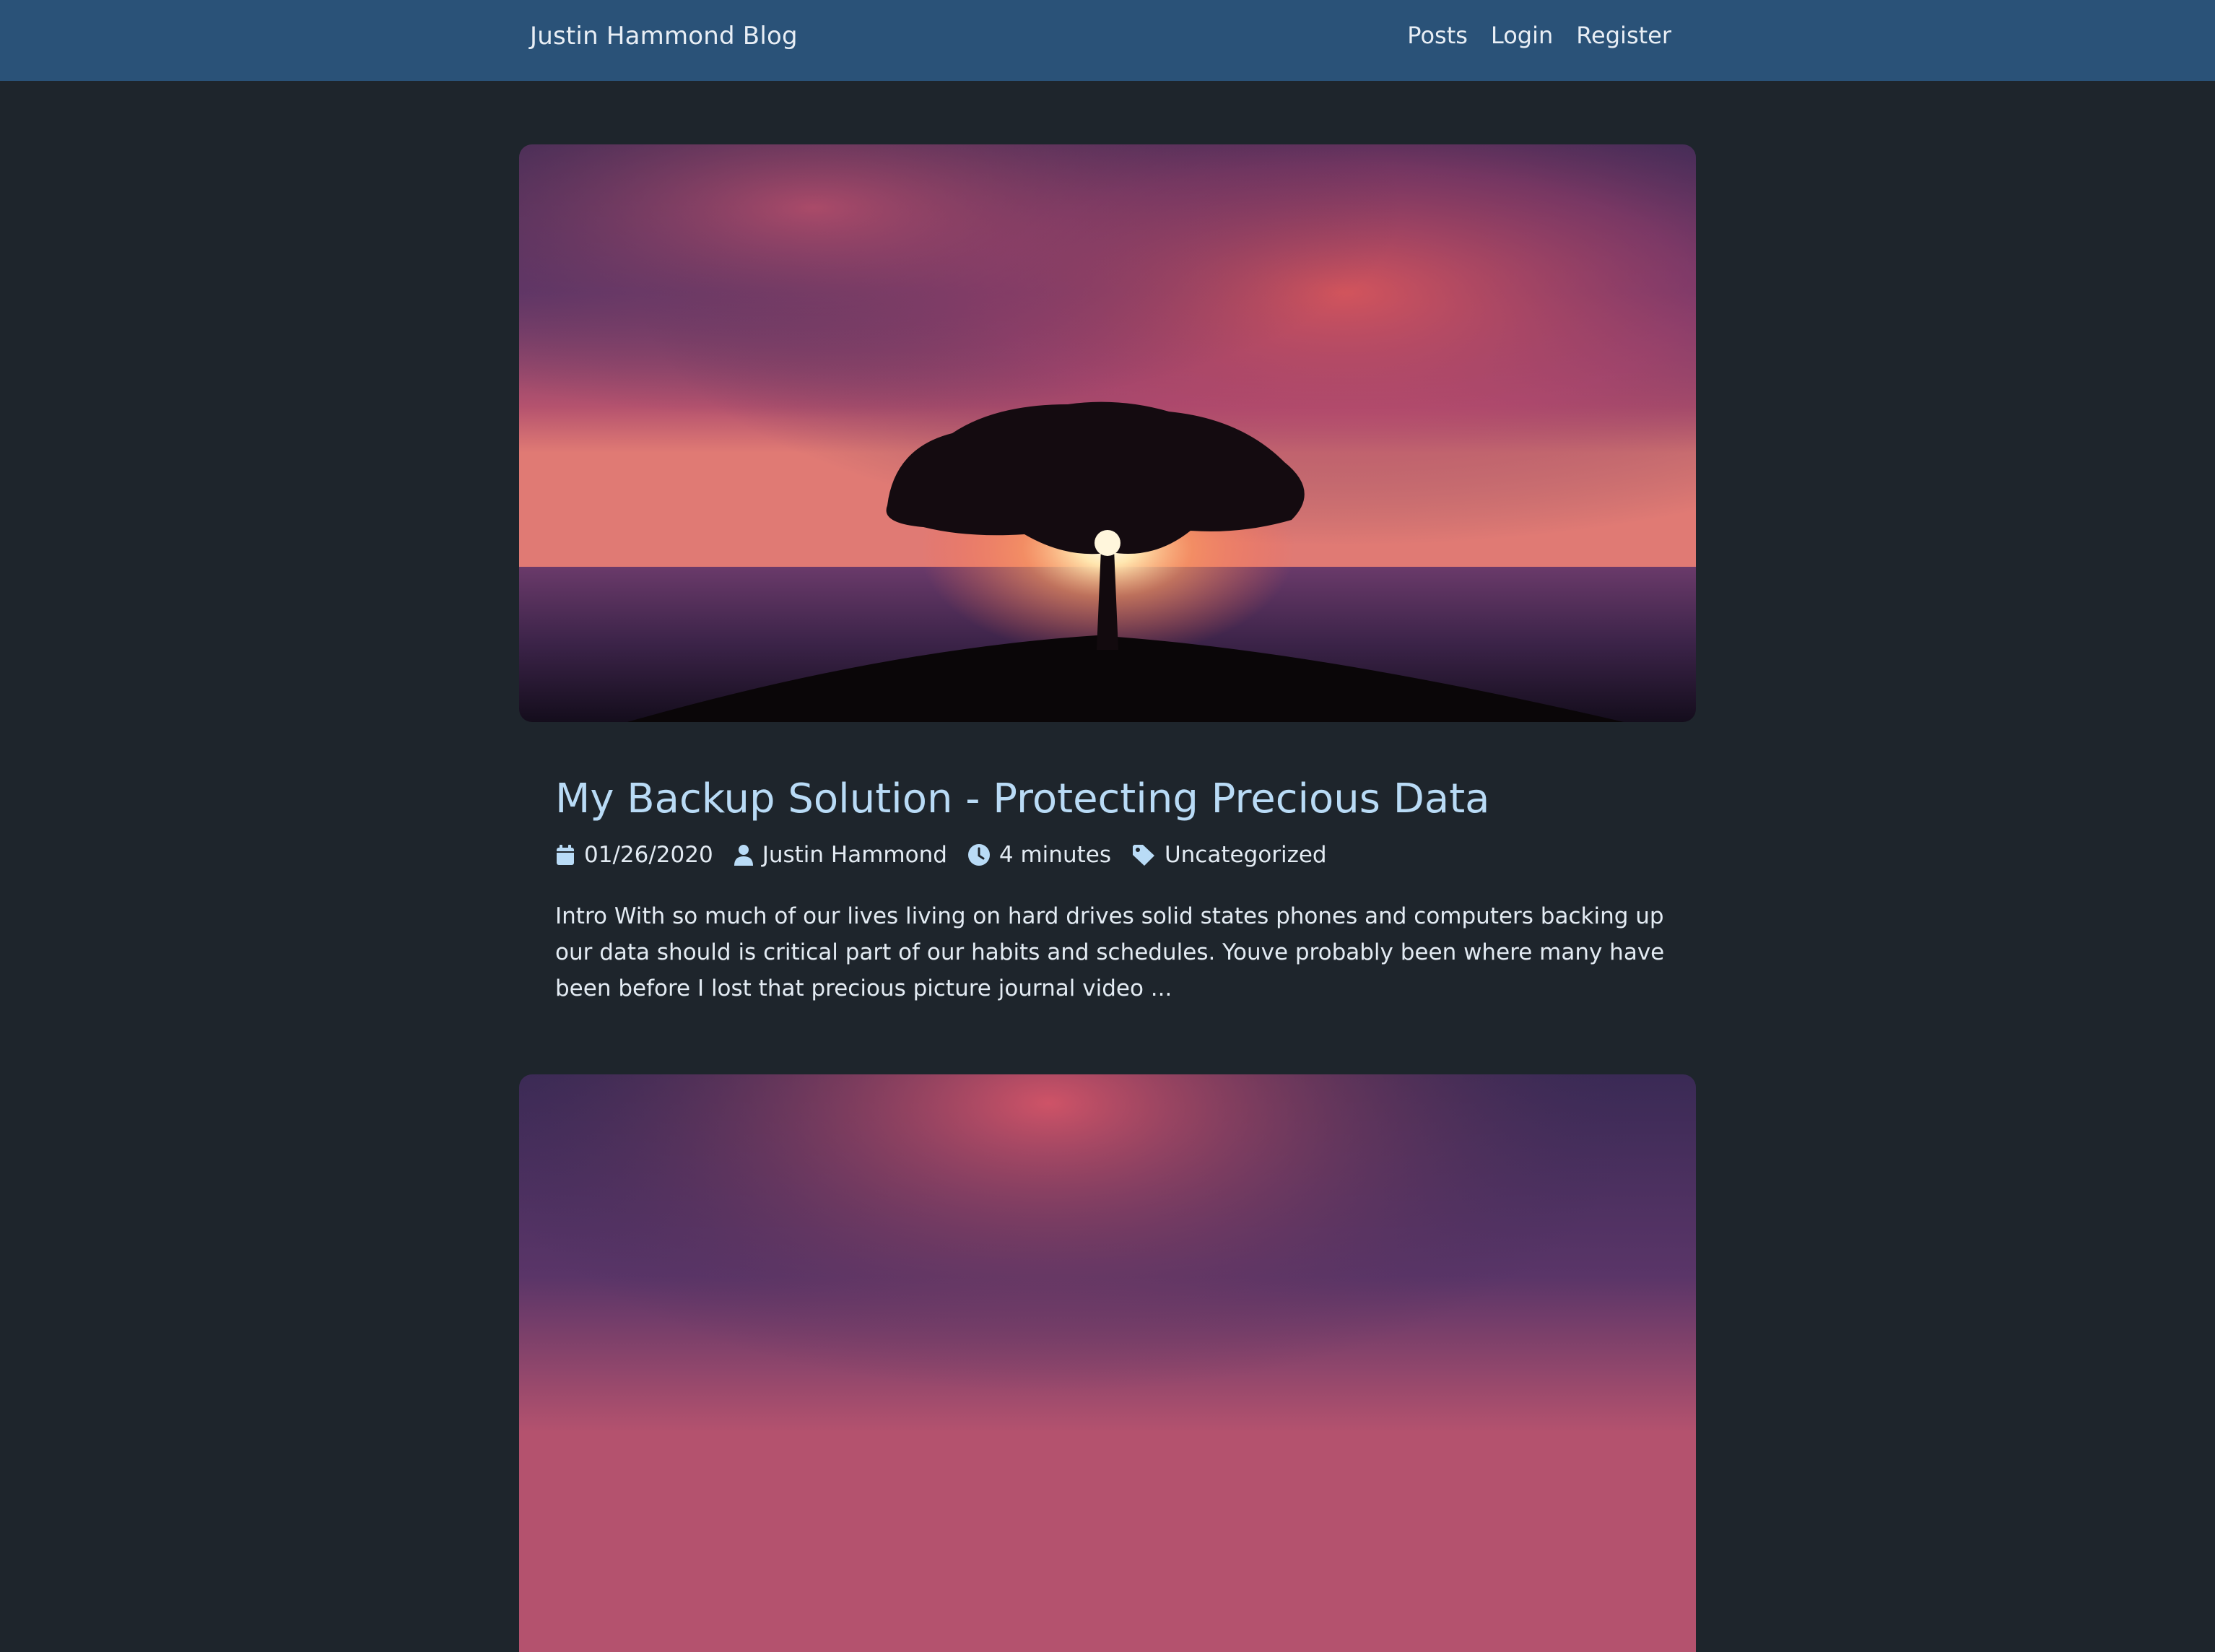  Describe the element at coordinates (1054, 855) in the screenshot. I see `post-read-time-text: 4 minutes` at that location.